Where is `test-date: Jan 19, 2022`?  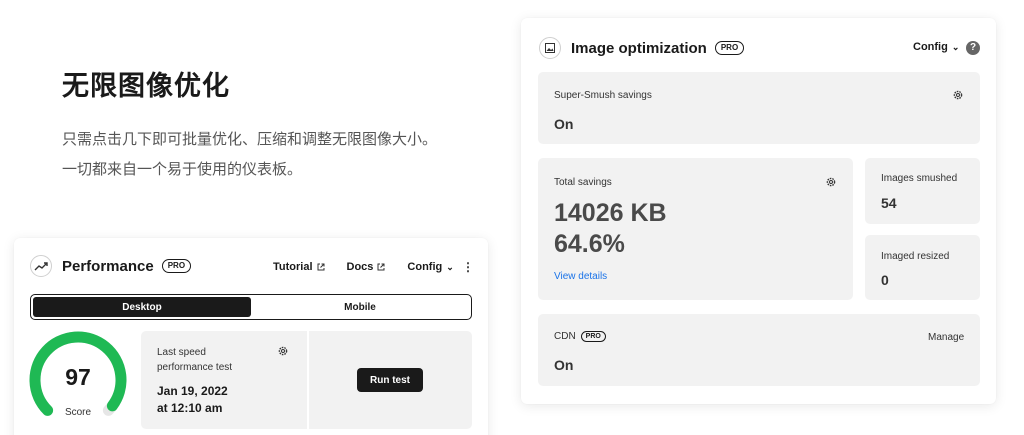 test-date: Jan 19, 2022 is located at coordinates (192, 391).